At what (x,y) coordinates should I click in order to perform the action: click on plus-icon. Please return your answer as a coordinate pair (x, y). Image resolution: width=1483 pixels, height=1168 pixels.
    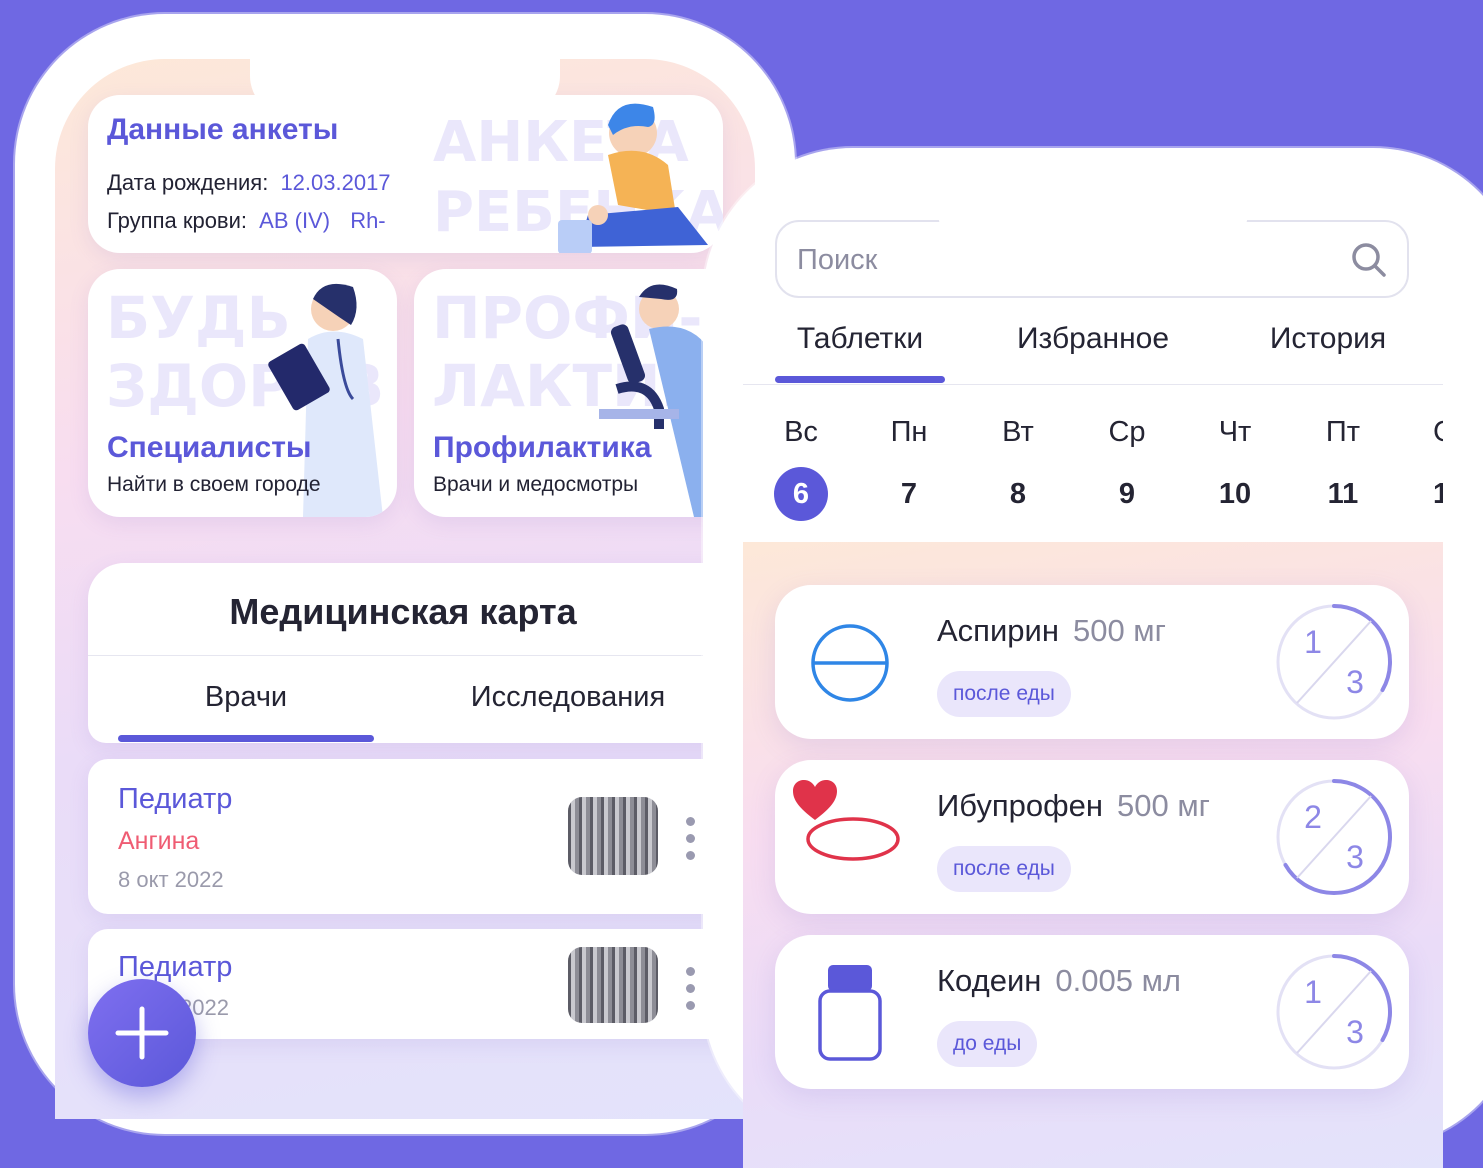
    Looking at the image, I should click on (142, 1033).